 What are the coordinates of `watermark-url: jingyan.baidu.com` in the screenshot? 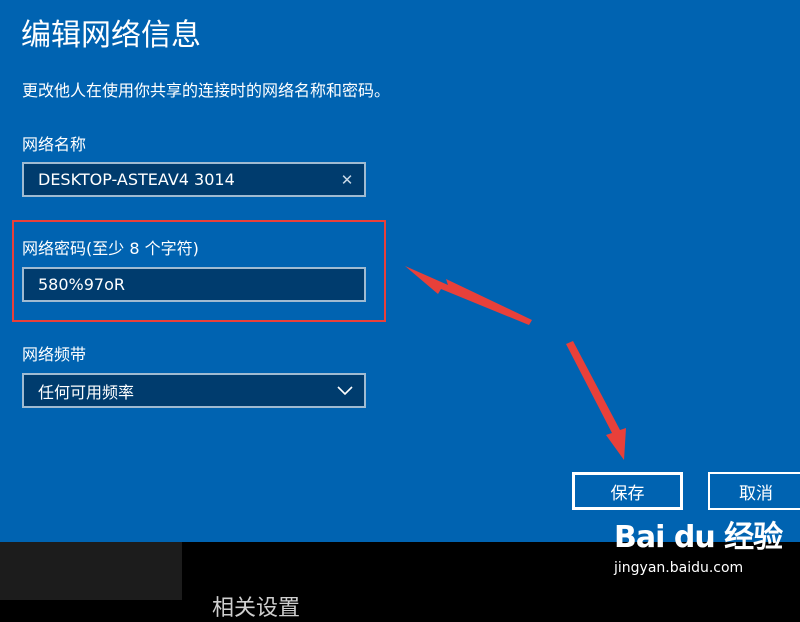 It's located at (679, 568).